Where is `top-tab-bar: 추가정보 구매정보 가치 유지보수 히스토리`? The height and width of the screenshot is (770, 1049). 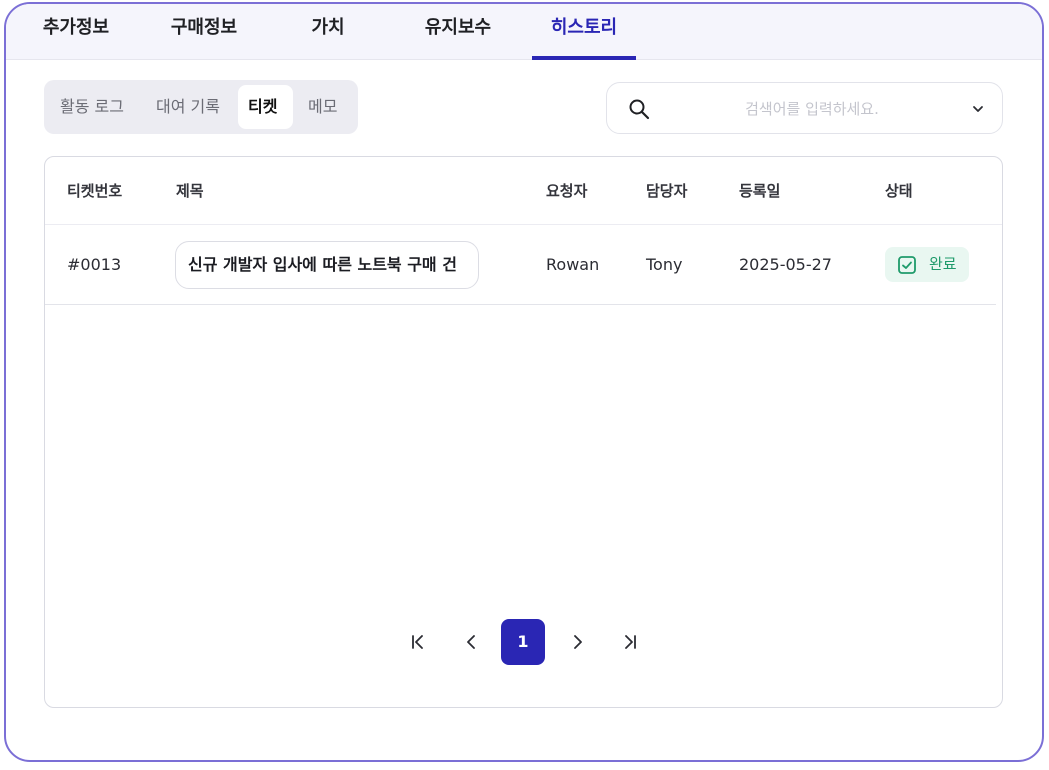 top-tab-bar: 추가정보 구매정보 가치 유지보수 히스토리 is located at coordinates (524, 32).